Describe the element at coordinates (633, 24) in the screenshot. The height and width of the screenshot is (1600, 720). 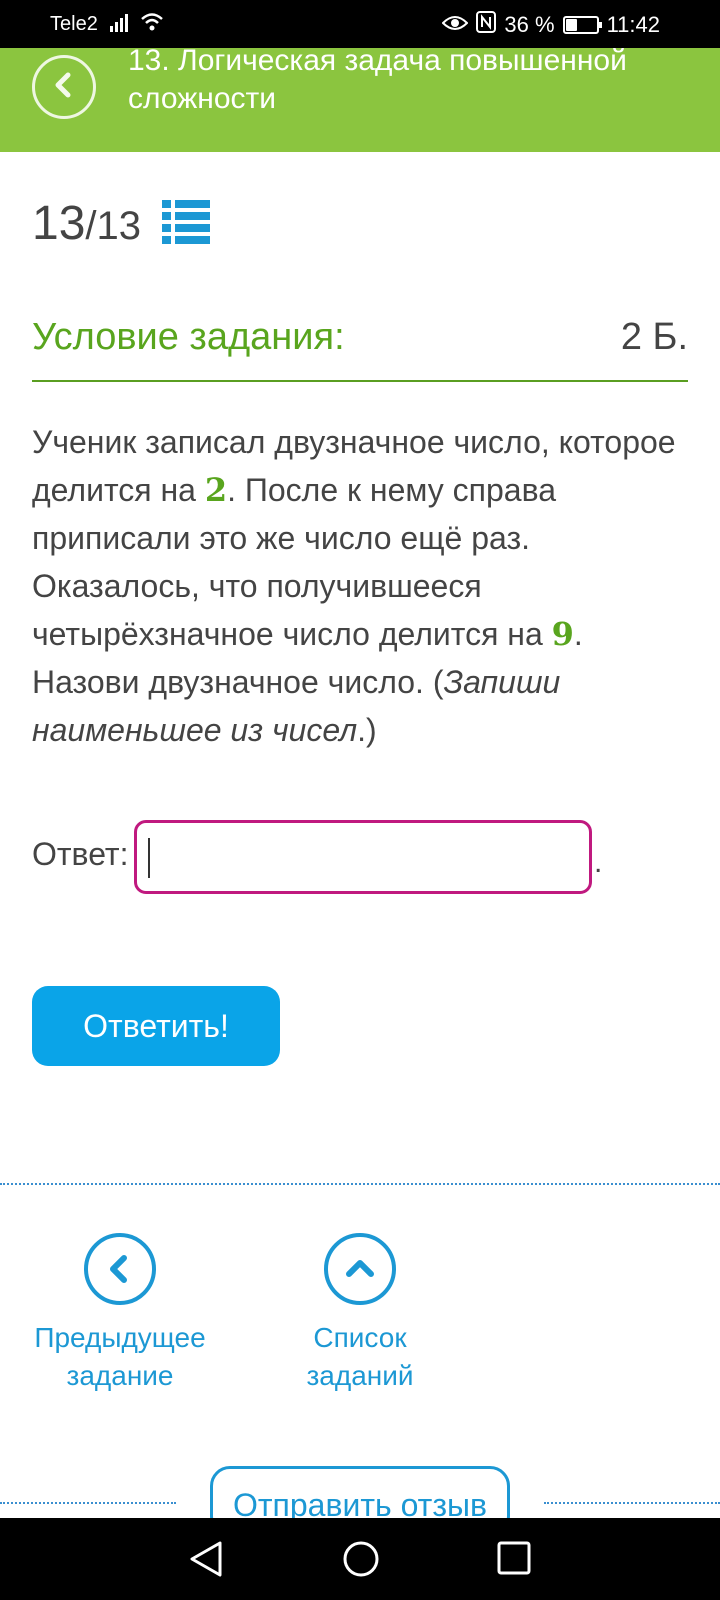
I see `clock: 11:42` at that location.